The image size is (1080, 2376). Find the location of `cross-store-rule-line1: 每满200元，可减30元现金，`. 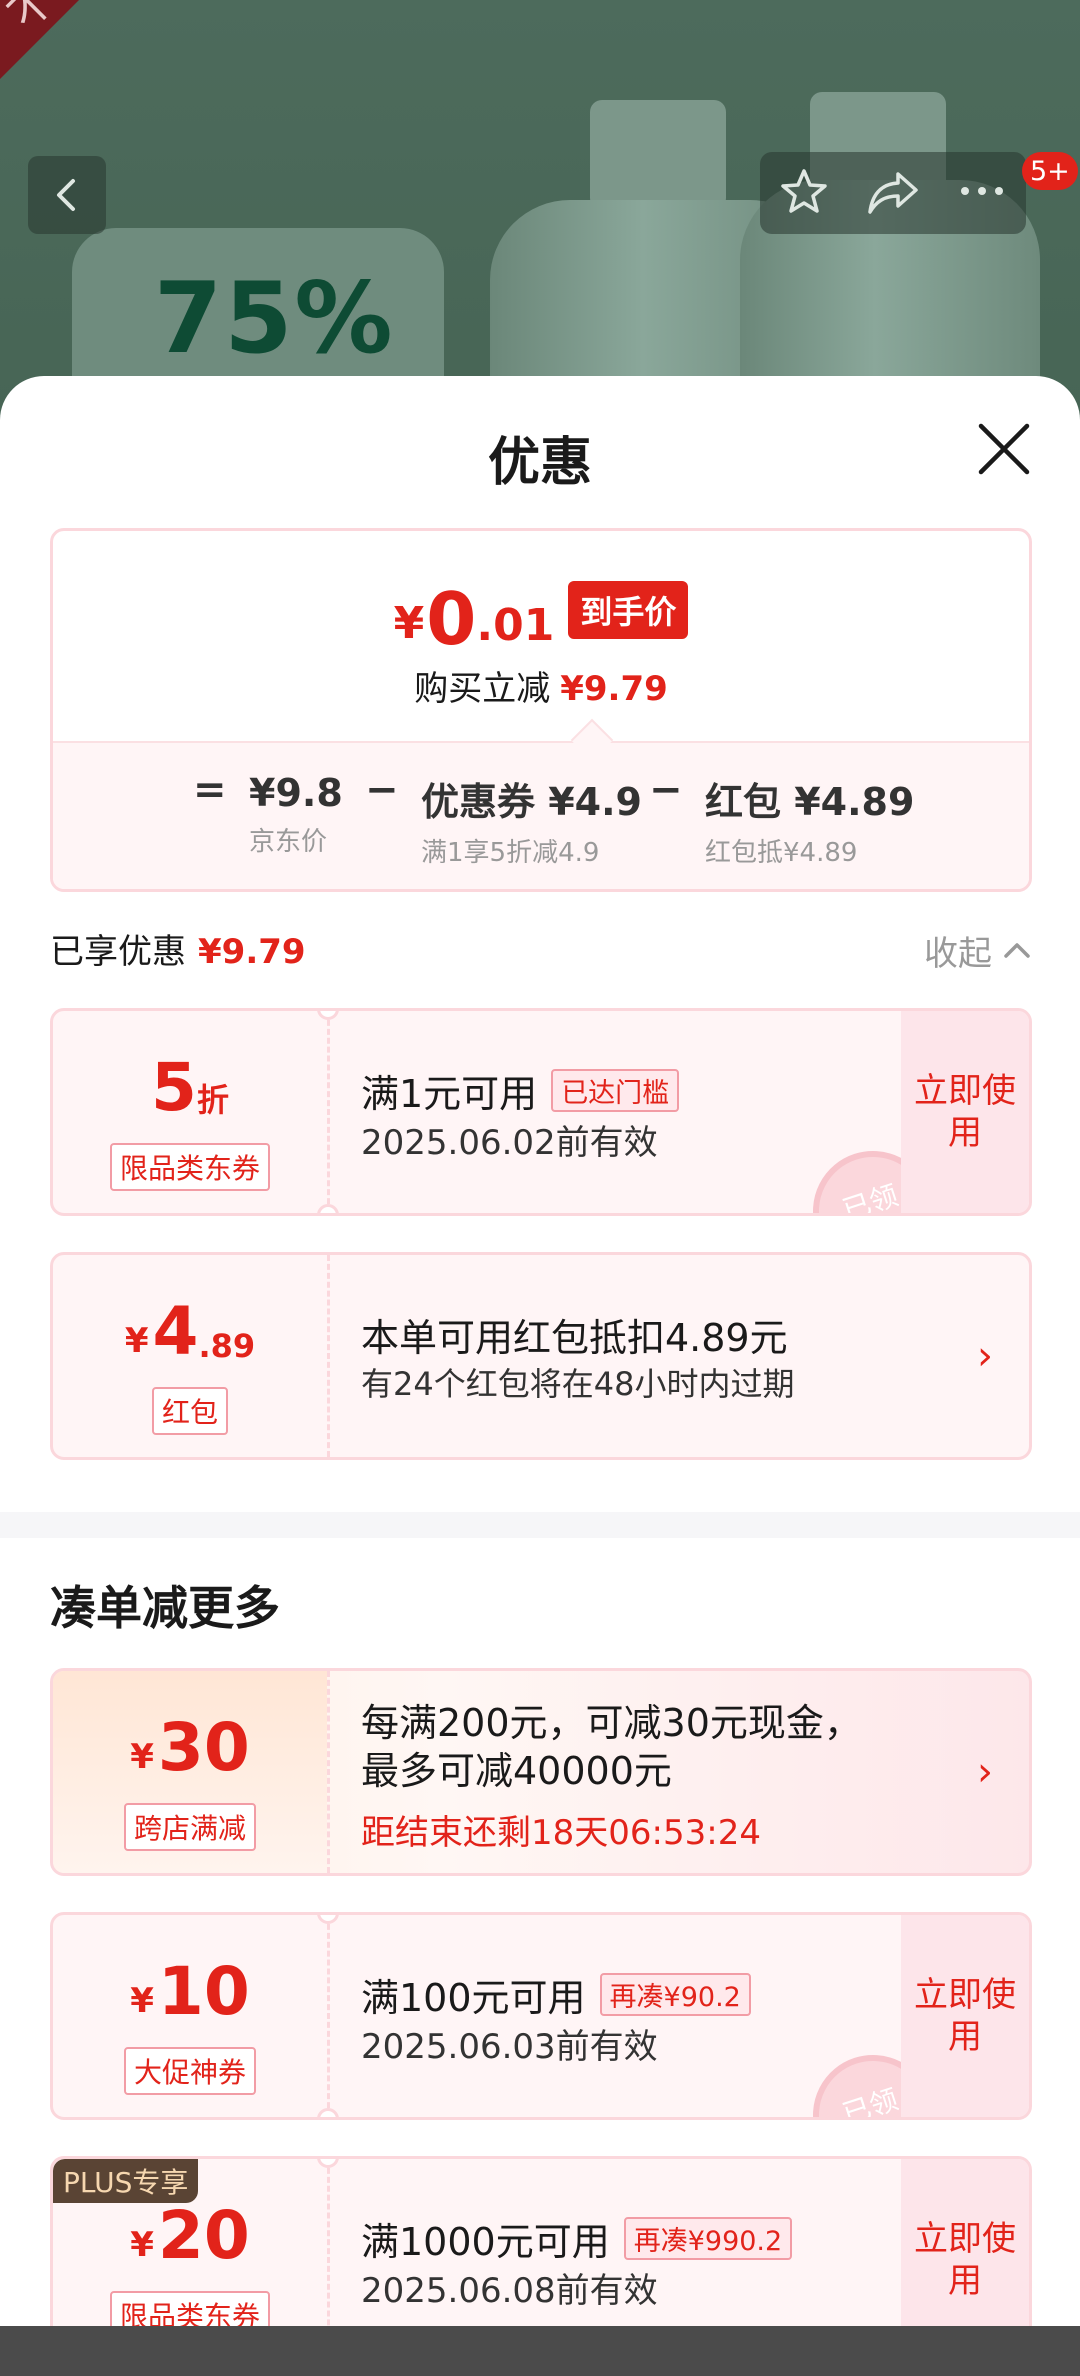

cross-store-rule-line1: 每满200元，可减30元现金， is located at coordinates (611, 1723).